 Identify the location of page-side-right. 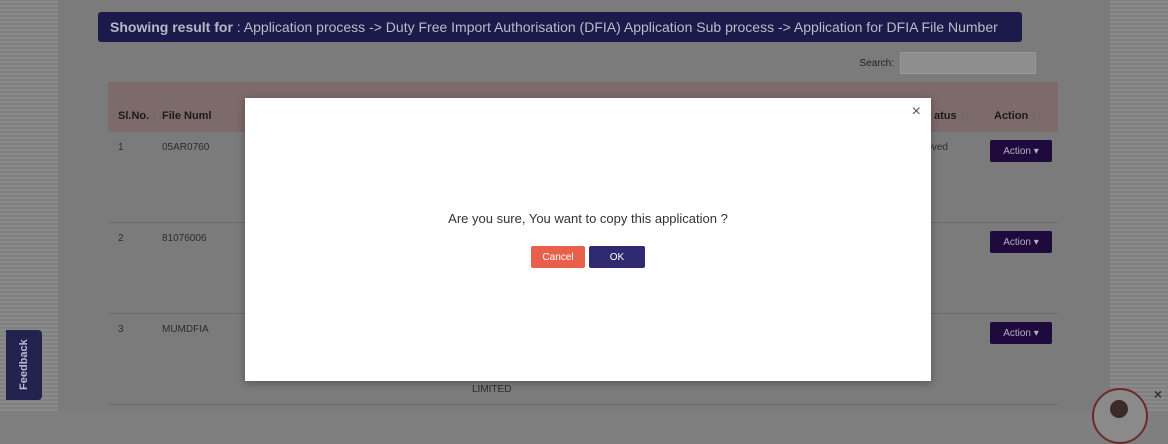
(1139, 205).